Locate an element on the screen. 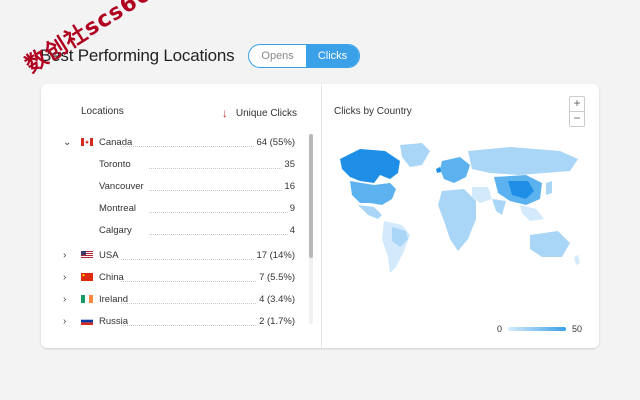 The height and width of the screenshot is (400, 640). usa-flag-icon is located at coordinates (87, 255).